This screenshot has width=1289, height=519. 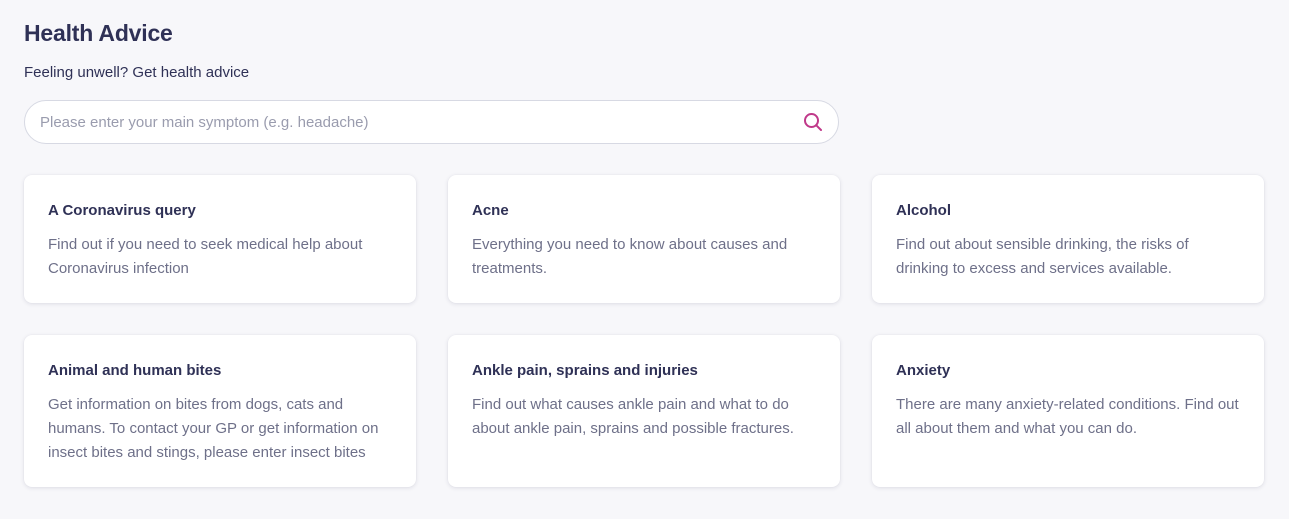 I want to click on topic-card-title: Ankle pain, sprains and injuries, so click(x=585, y=370).